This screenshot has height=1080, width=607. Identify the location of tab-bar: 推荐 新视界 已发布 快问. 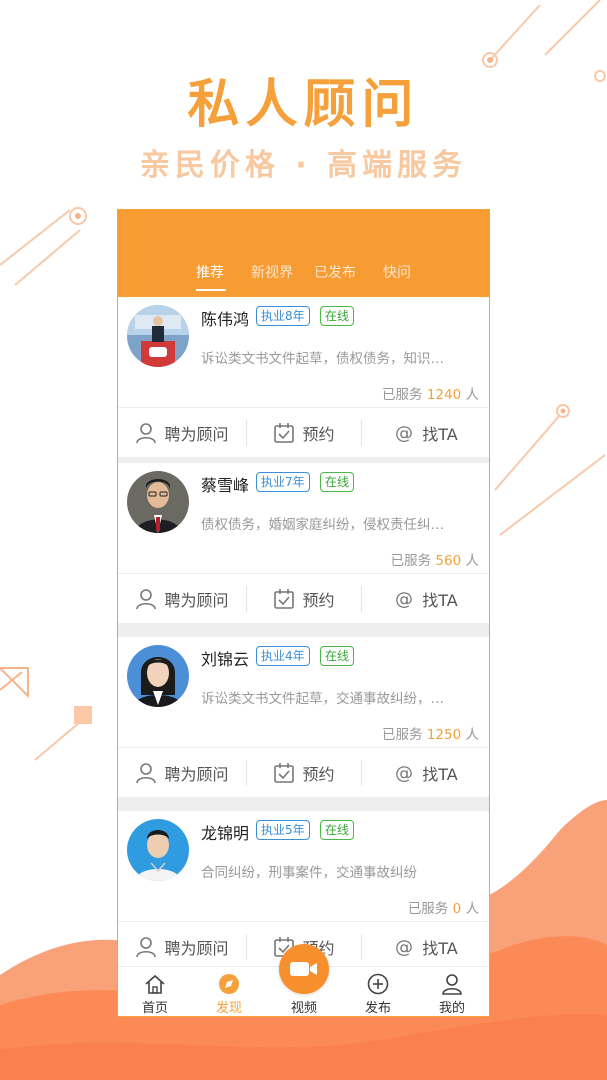
(303, 277).